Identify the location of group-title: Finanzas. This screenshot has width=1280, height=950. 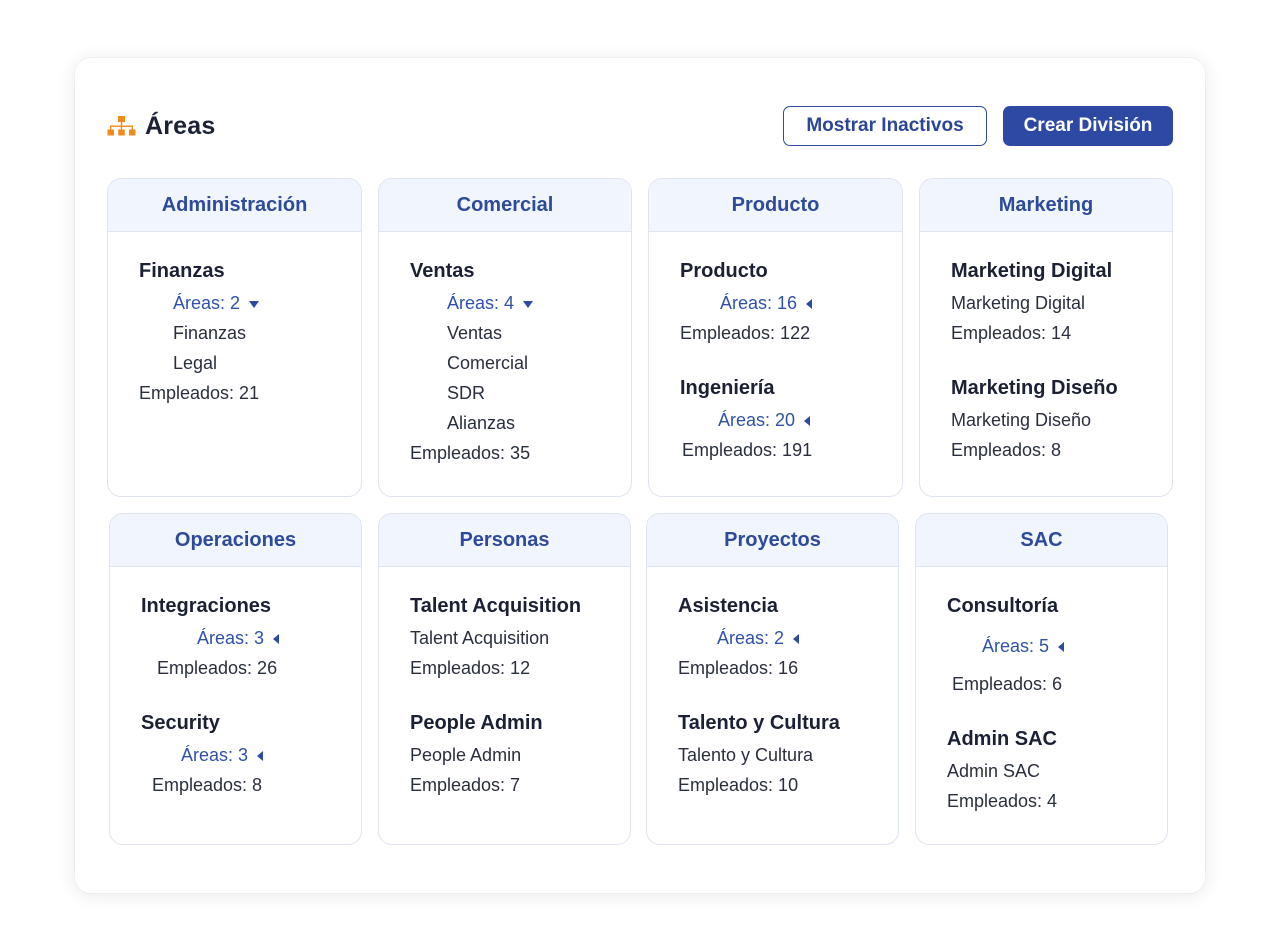
(182, 271).